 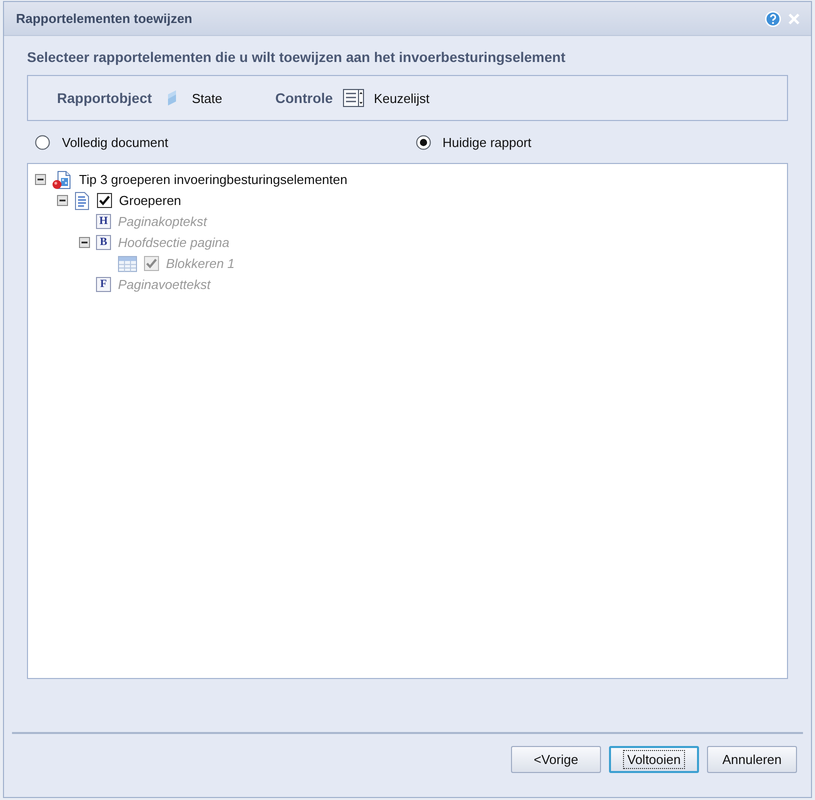 I want to click on window-title: Rapportelementen toewijzen, so click(x=105, y=18).